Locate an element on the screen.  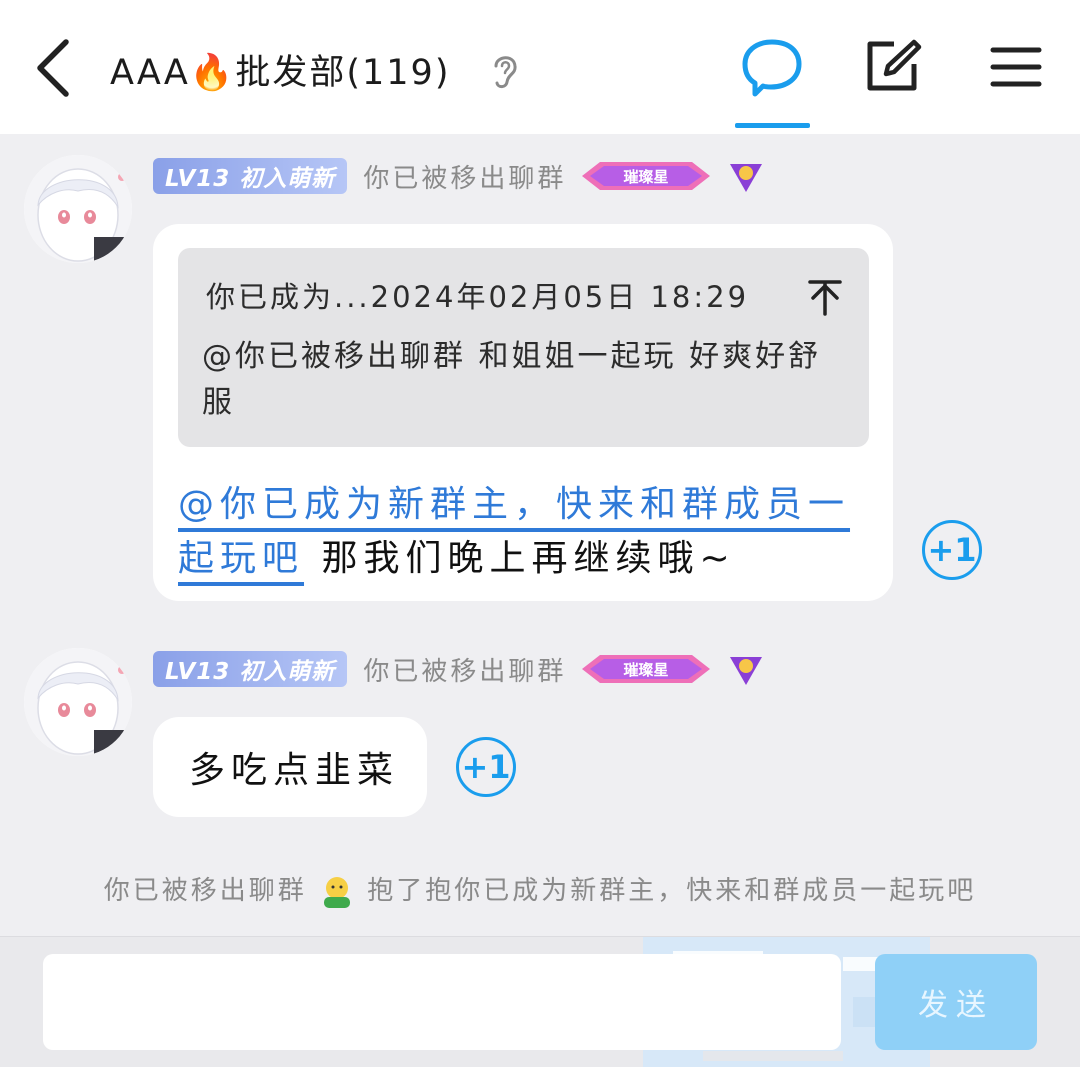
menu-icon is located at coordinates (1016, 67).